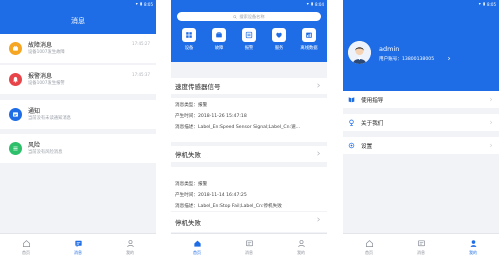 This screenshot has height=260, width=500. Describe the element at coordinates (367, 146) in the screenshot. I see `menu-label: 设置` at that location.